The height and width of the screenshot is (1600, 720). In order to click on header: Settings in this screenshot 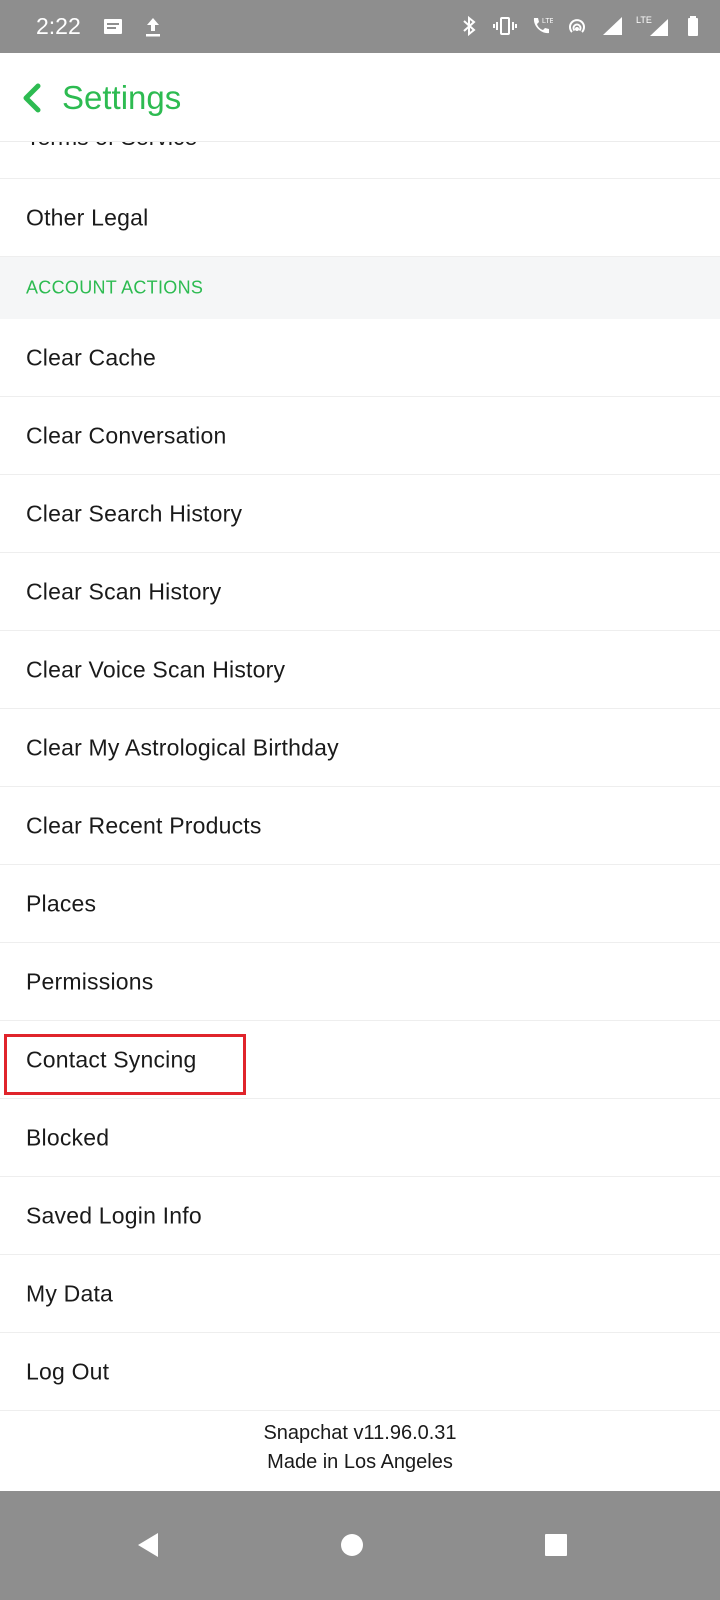, I will do `click(360, 97)`.